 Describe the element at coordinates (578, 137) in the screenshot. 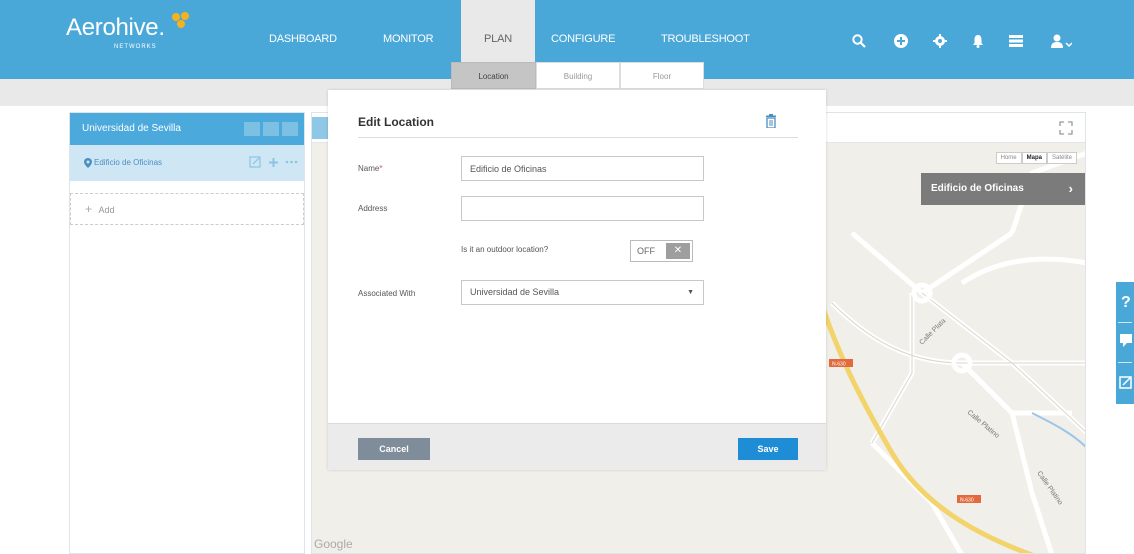

I see `title-divider` at that location.